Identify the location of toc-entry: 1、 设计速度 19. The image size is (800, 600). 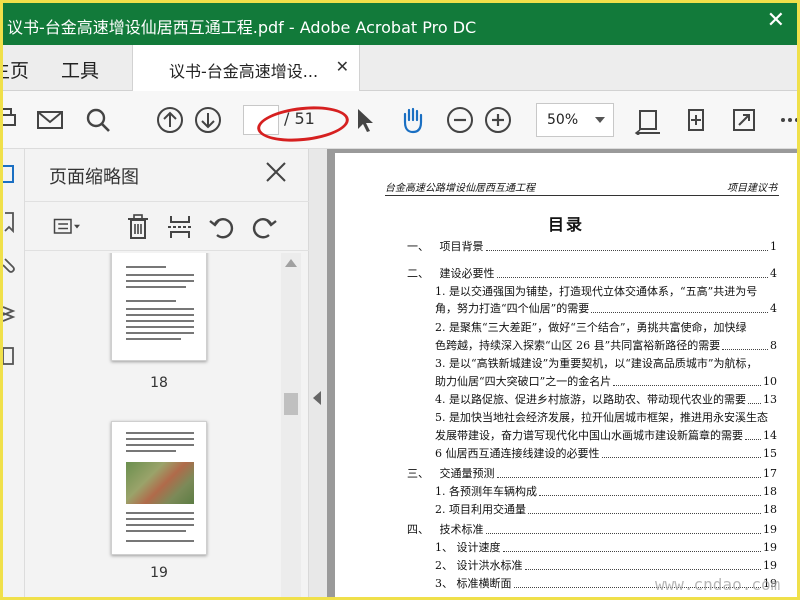
(606, 548).